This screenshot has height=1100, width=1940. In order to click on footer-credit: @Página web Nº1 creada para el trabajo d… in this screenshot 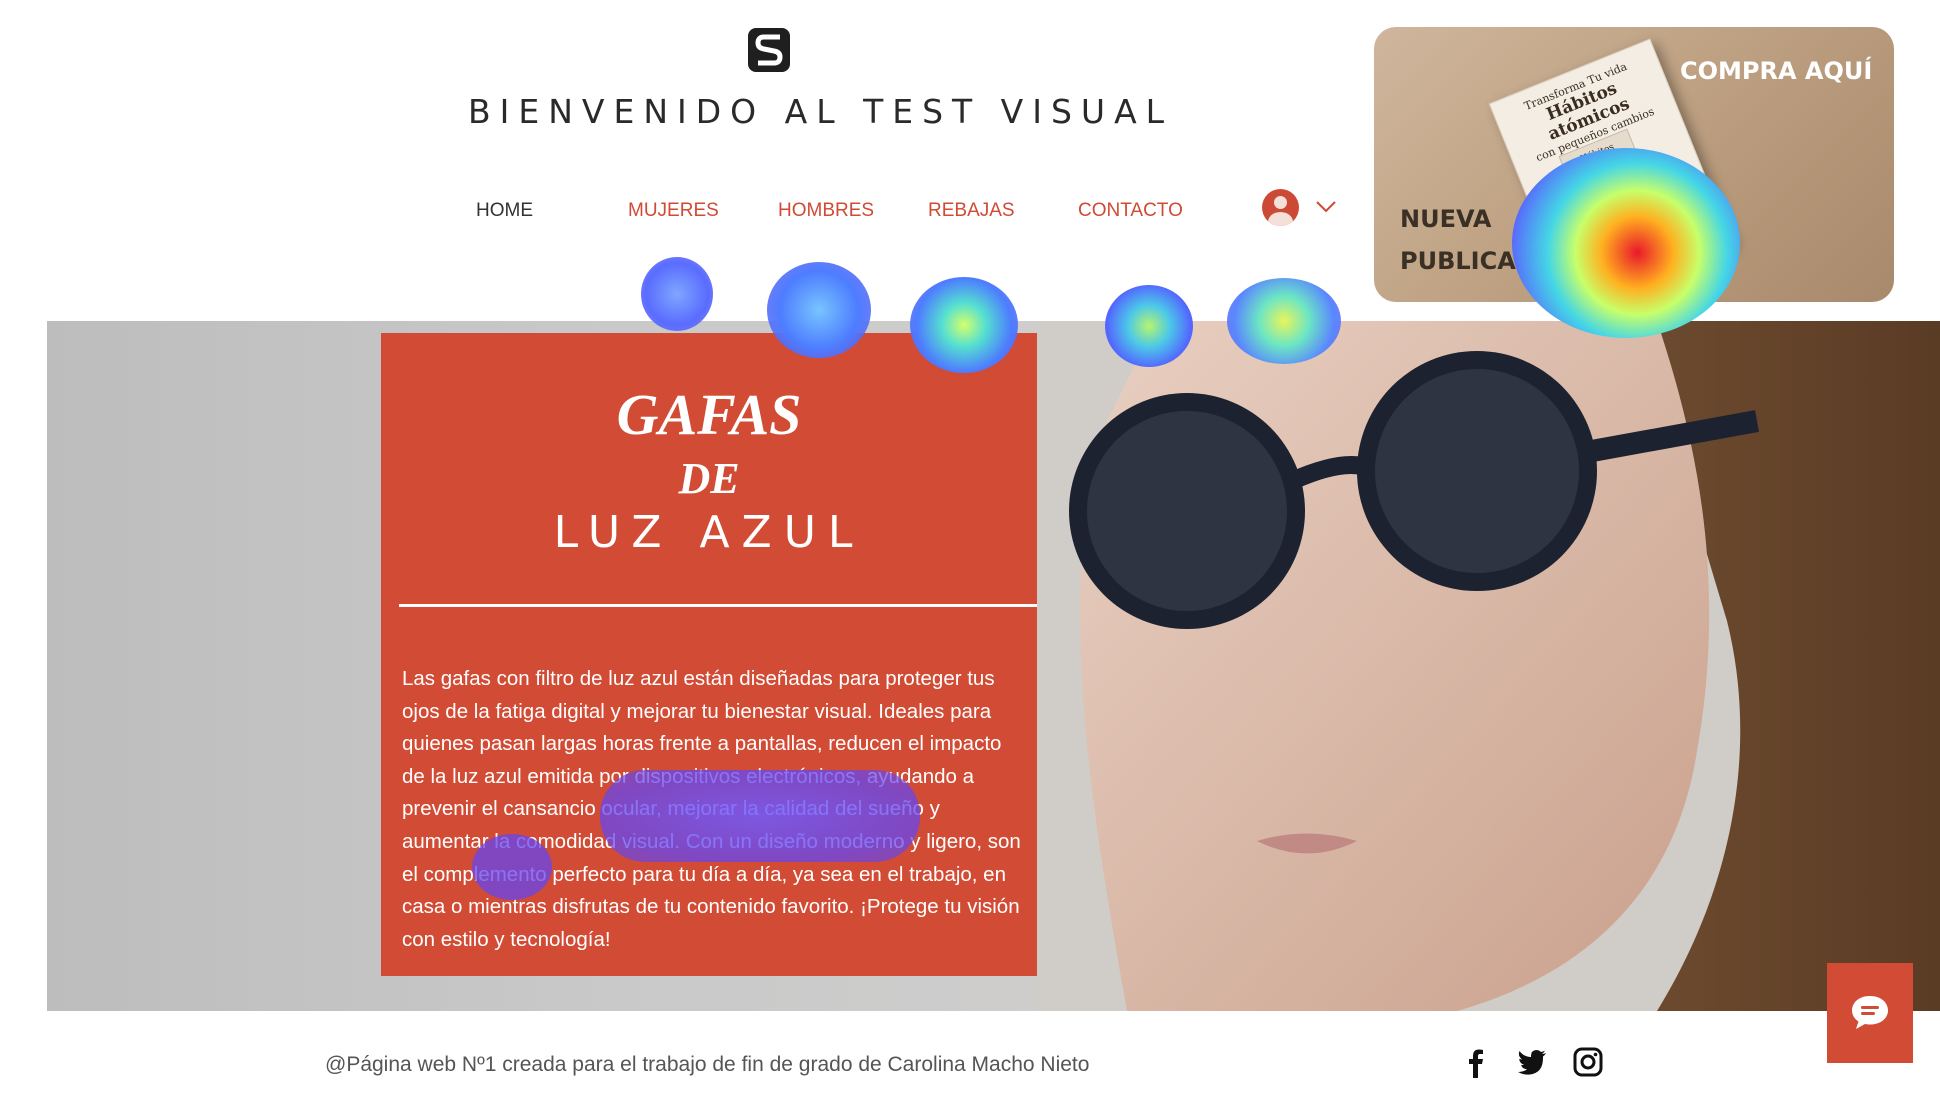, I will do `click(707, 1064)`.